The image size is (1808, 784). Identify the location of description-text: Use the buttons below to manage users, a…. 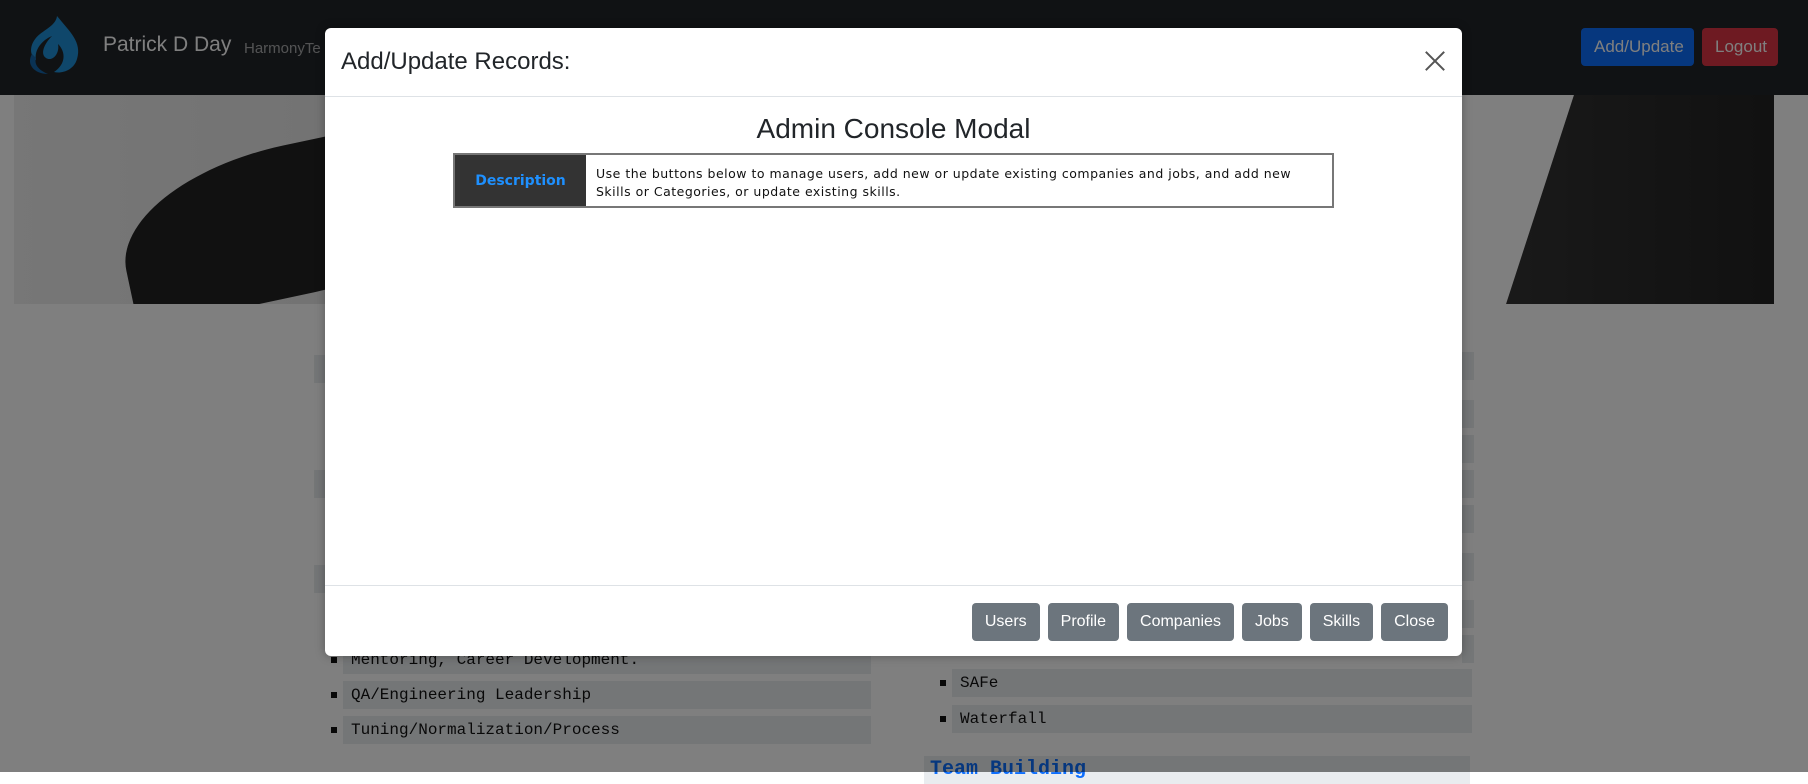
(944, 182).